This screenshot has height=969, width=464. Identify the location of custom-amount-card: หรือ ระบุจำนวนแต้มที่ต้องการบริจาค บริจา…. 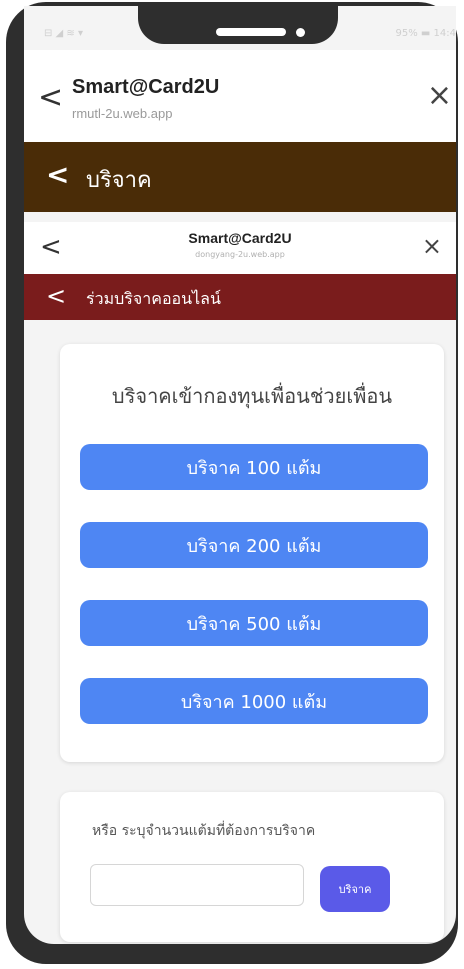
(252, 867).